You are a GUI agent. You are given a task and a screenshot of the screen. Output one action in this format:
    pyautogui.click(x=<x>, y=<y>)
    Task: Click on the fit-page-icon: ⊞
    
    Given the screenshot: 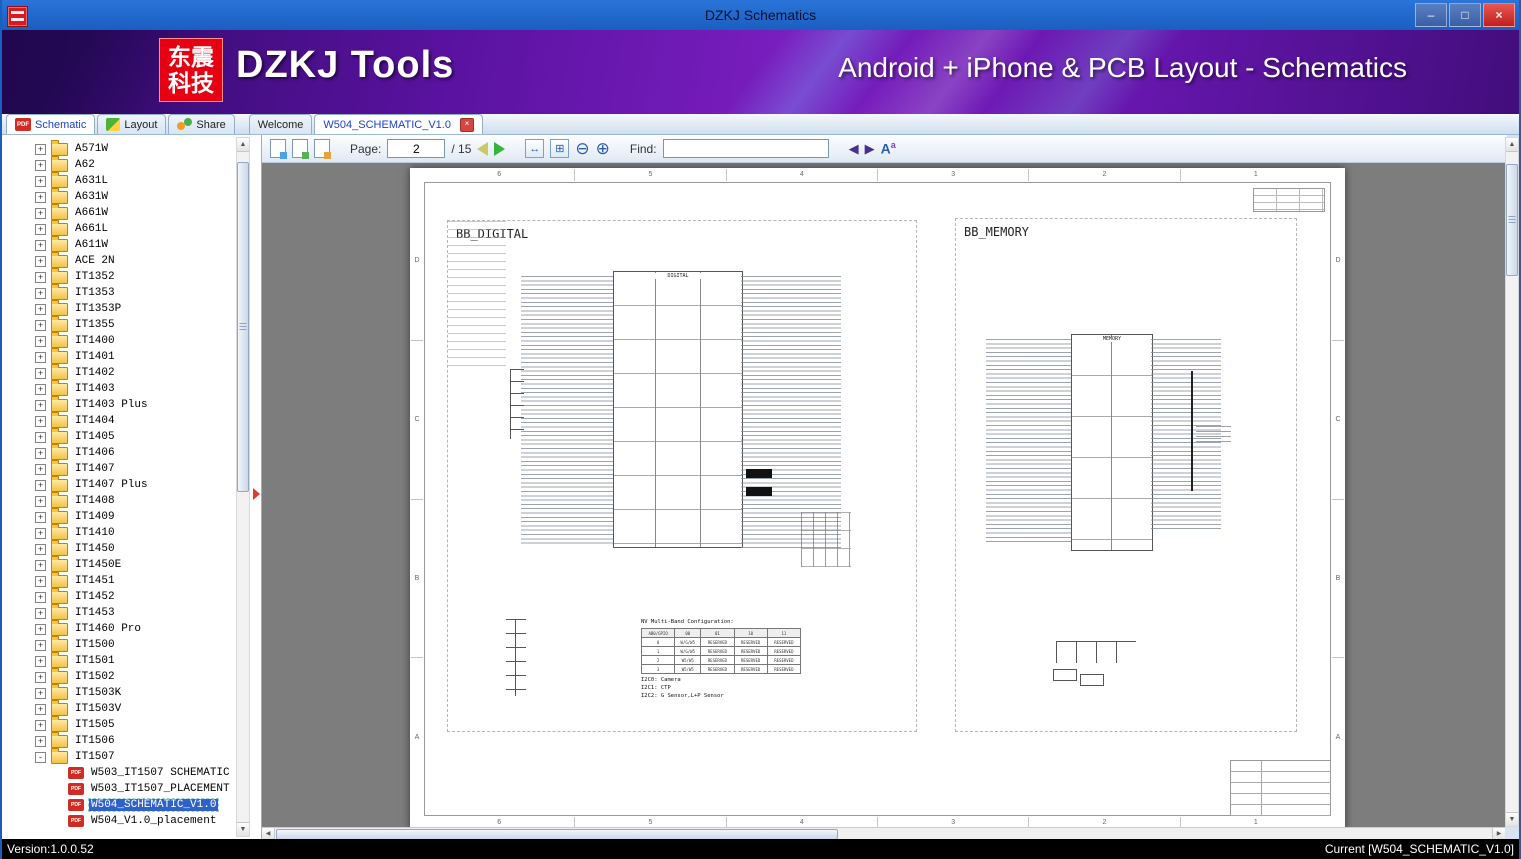 What is the action you would take?
    pyautogui.click(x=560, y=148)
    